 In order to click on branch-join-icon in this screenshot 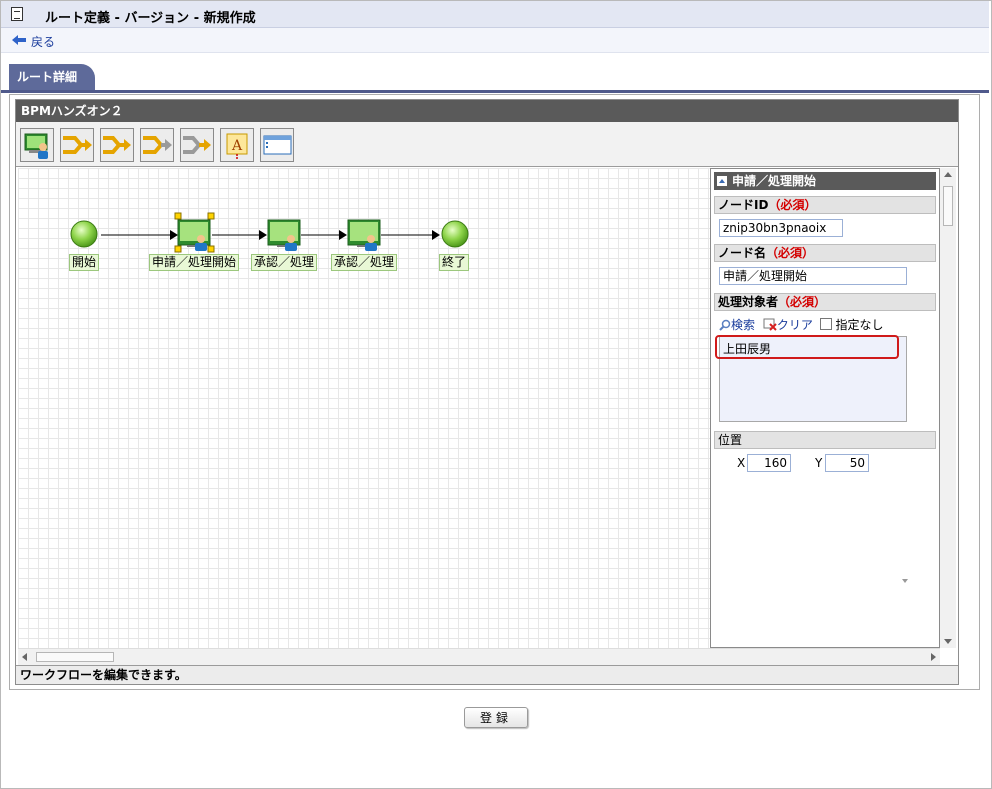, I will do `click(77, 145)`.